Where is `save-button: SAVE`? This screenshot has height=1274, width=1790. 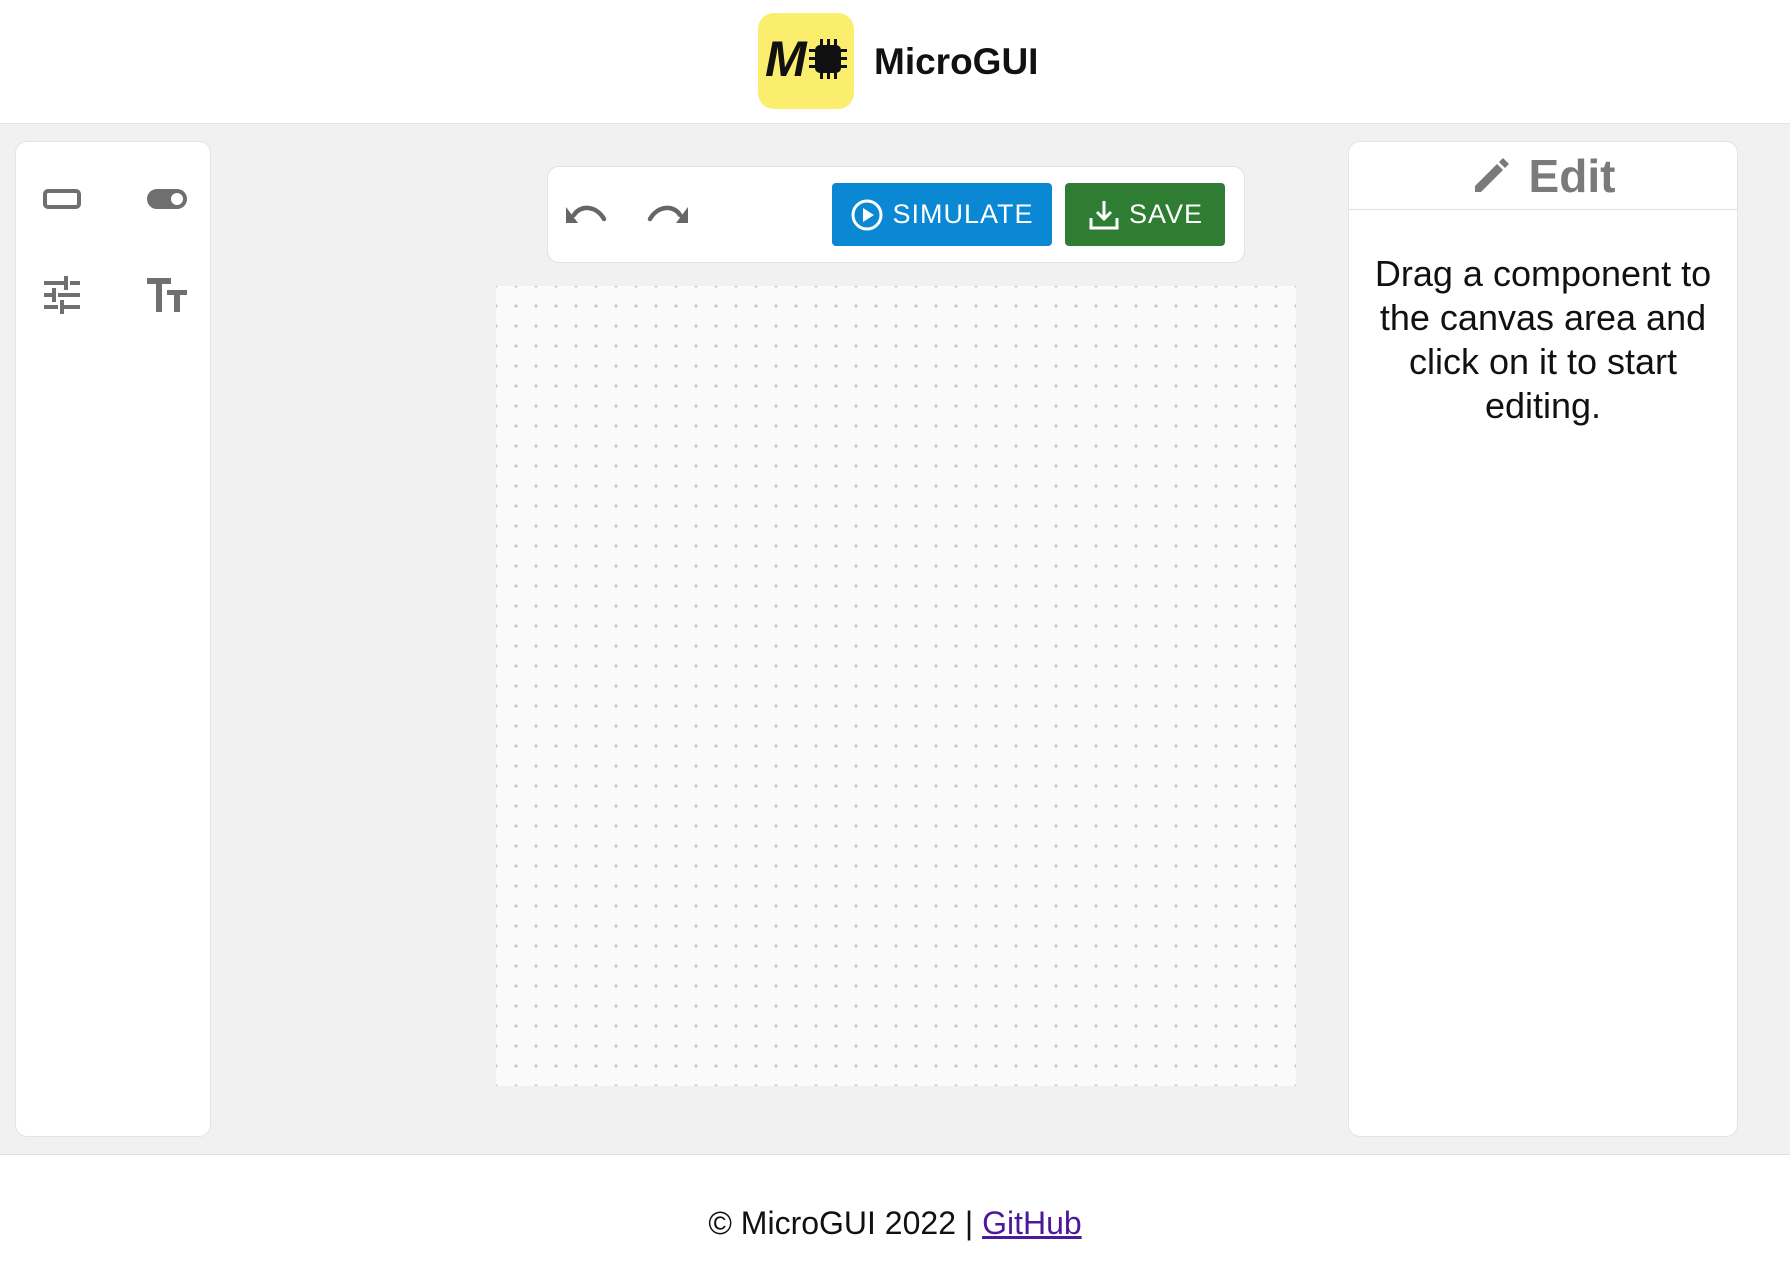 save-button: SAVE is located at coordinates (1145, 214).